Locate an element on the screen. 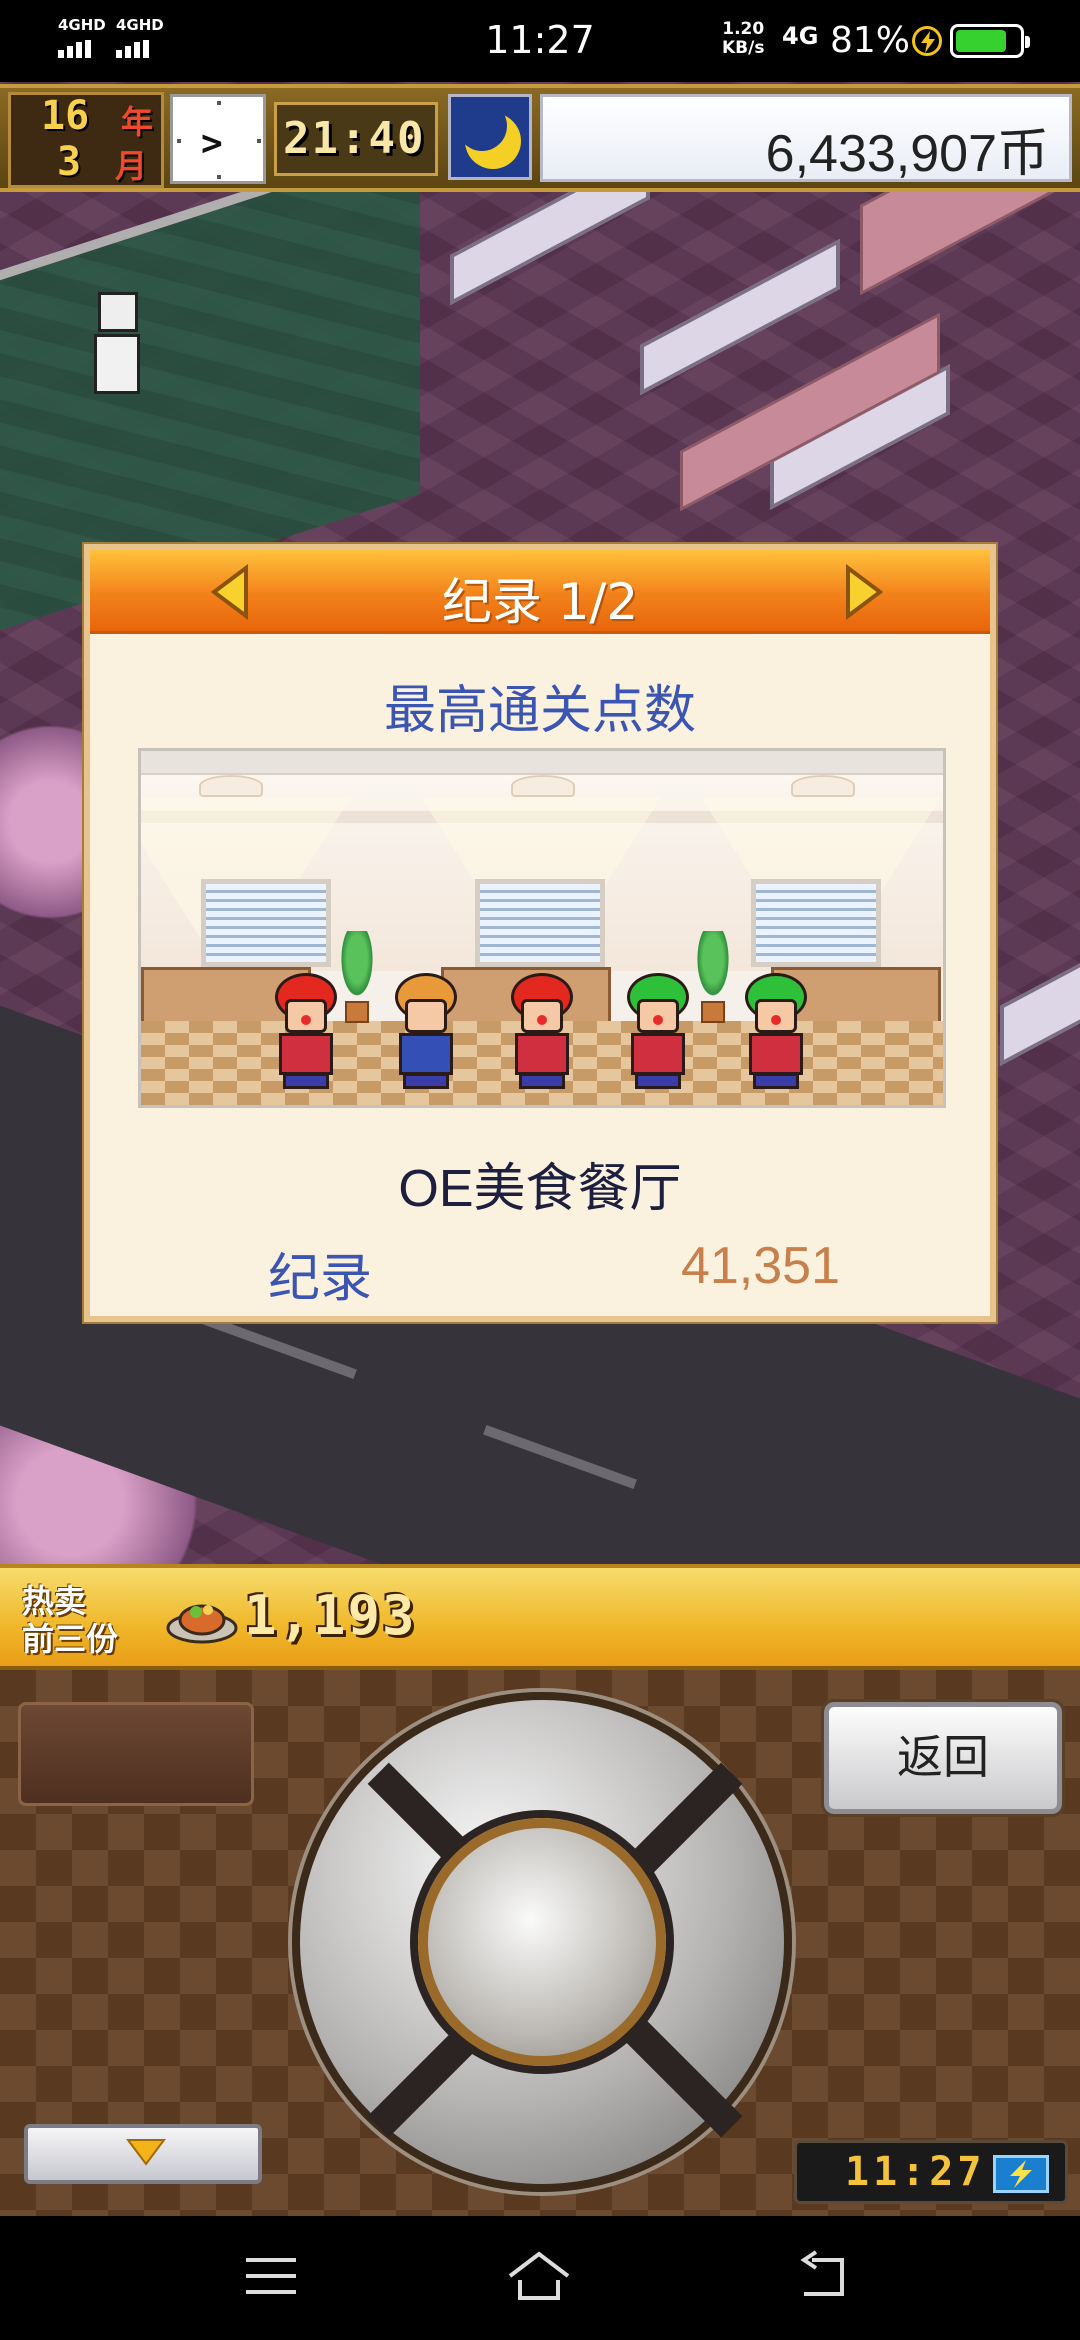 Image resolution: width=1080 pixels, height=2340 pixels. next-record-button is located at coordinates (864, 592).